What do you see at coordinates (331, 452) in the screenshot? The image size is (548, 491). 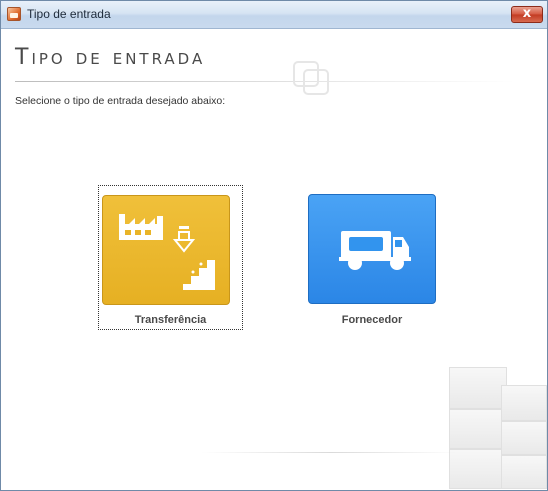 I see `bottom-divider` at bounding box center [331, 452].